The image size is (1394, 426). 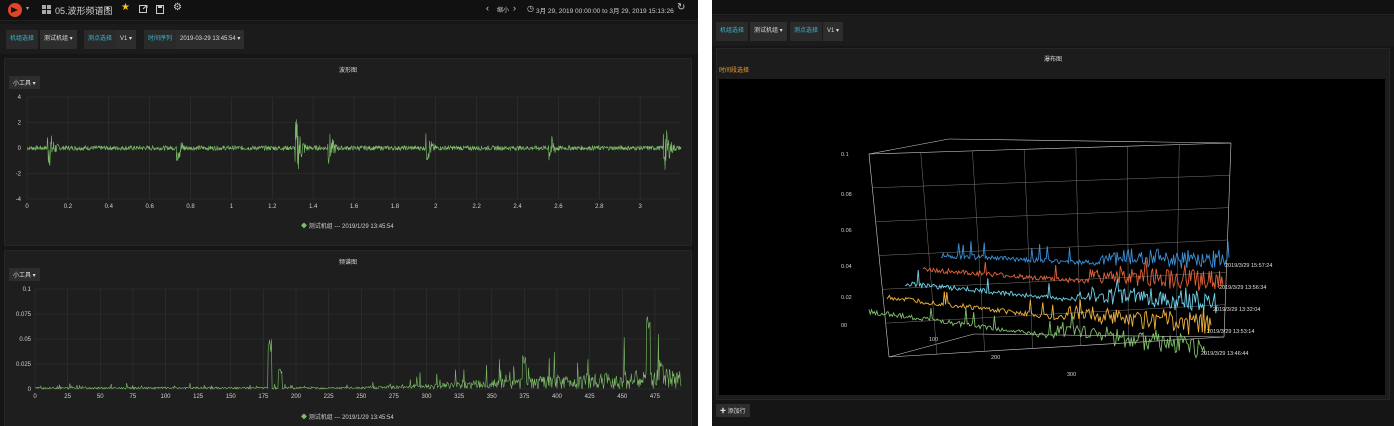 What do you see at coordinates (67, 397) in the screenshot?
I see `spec-x-tick: 25` at bounding box center [67, 397].